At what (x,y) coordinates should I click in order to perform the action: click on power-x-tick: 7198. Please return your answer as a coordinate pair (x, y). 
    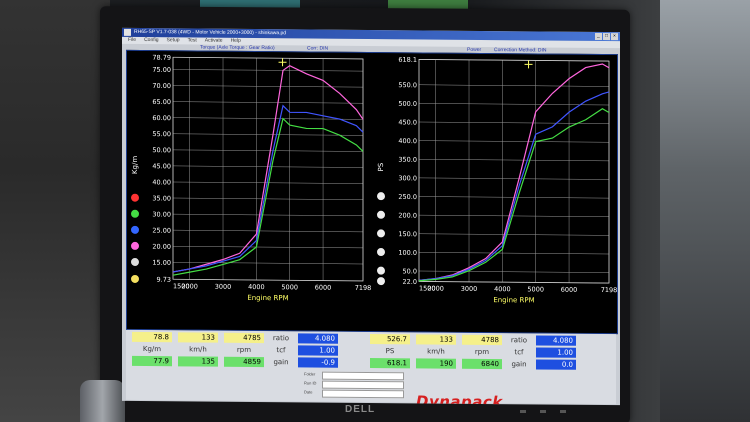
    Looking at the image, I should click on (609, 290).